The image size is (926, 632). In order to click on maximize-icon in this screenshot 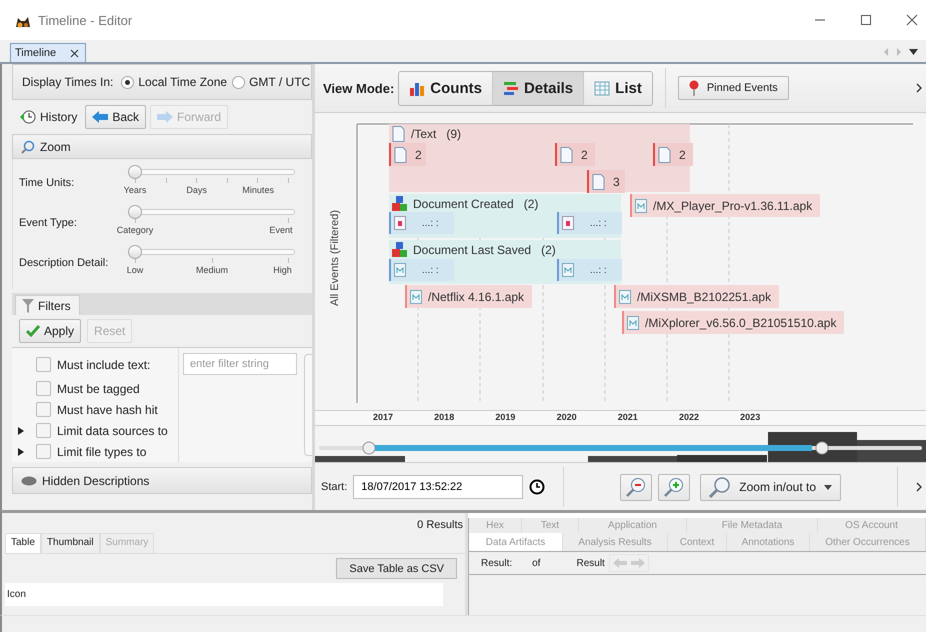, I will do `click(866, 20)`.